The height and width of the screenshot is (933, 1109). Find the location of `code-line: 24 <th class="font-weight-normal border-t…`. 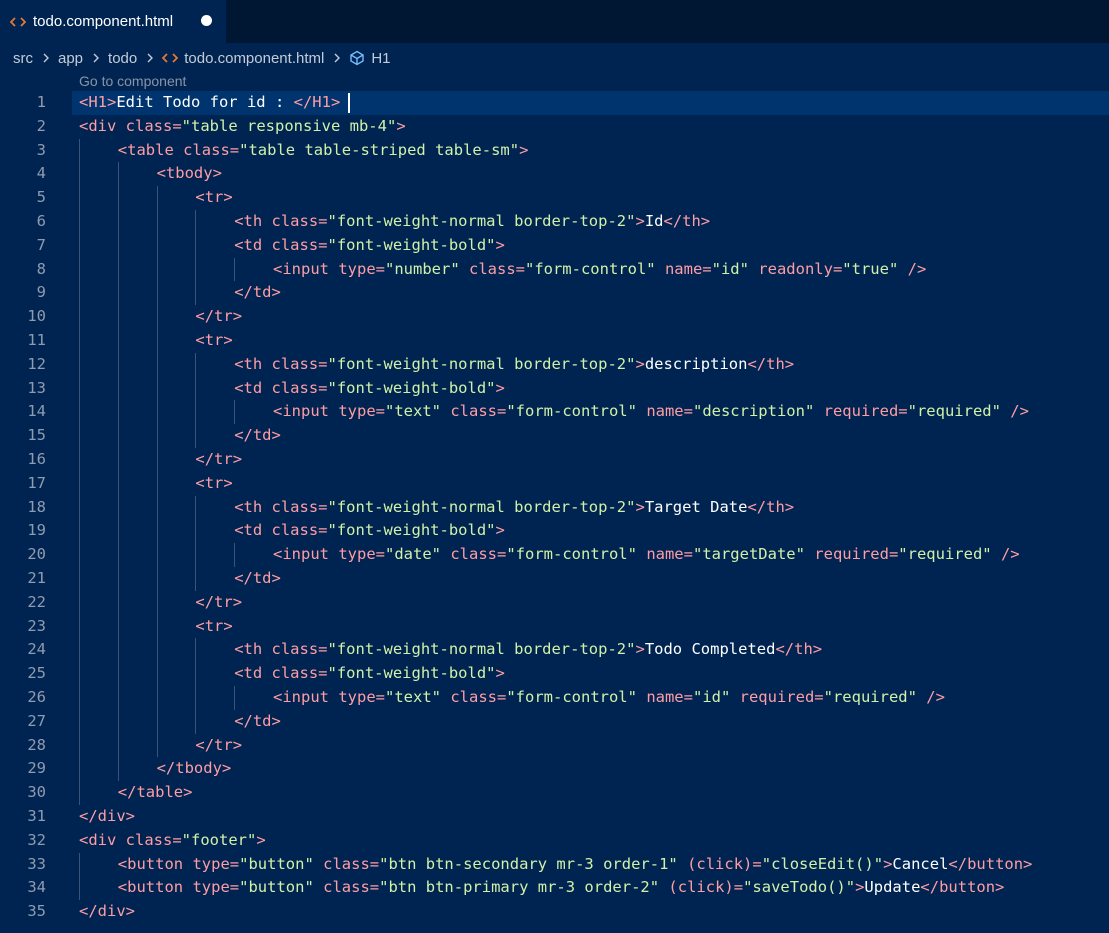

code-line: 24 <th class="font-weight-normal border-t… is located at coordinates (554, 650).